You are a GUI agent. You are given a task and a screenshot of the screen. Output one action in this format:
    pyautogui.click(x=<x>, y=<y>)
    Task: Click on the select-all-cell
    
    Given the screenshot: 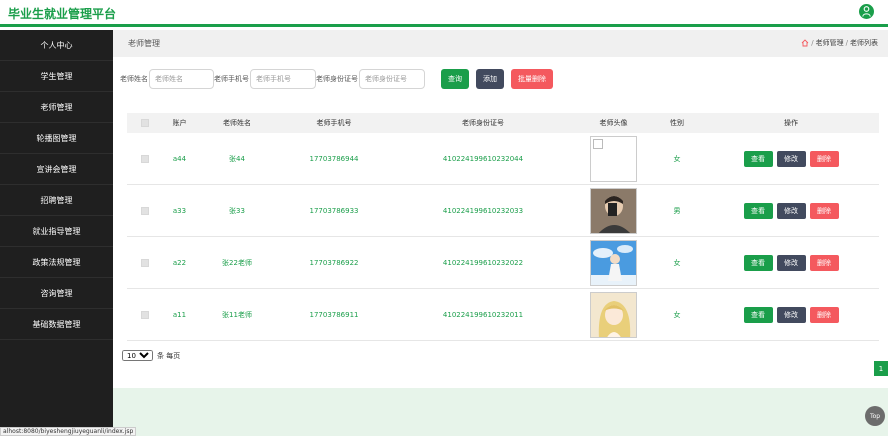 What is the action you would take?
    pyautogui.click(x=145, y=123)
    